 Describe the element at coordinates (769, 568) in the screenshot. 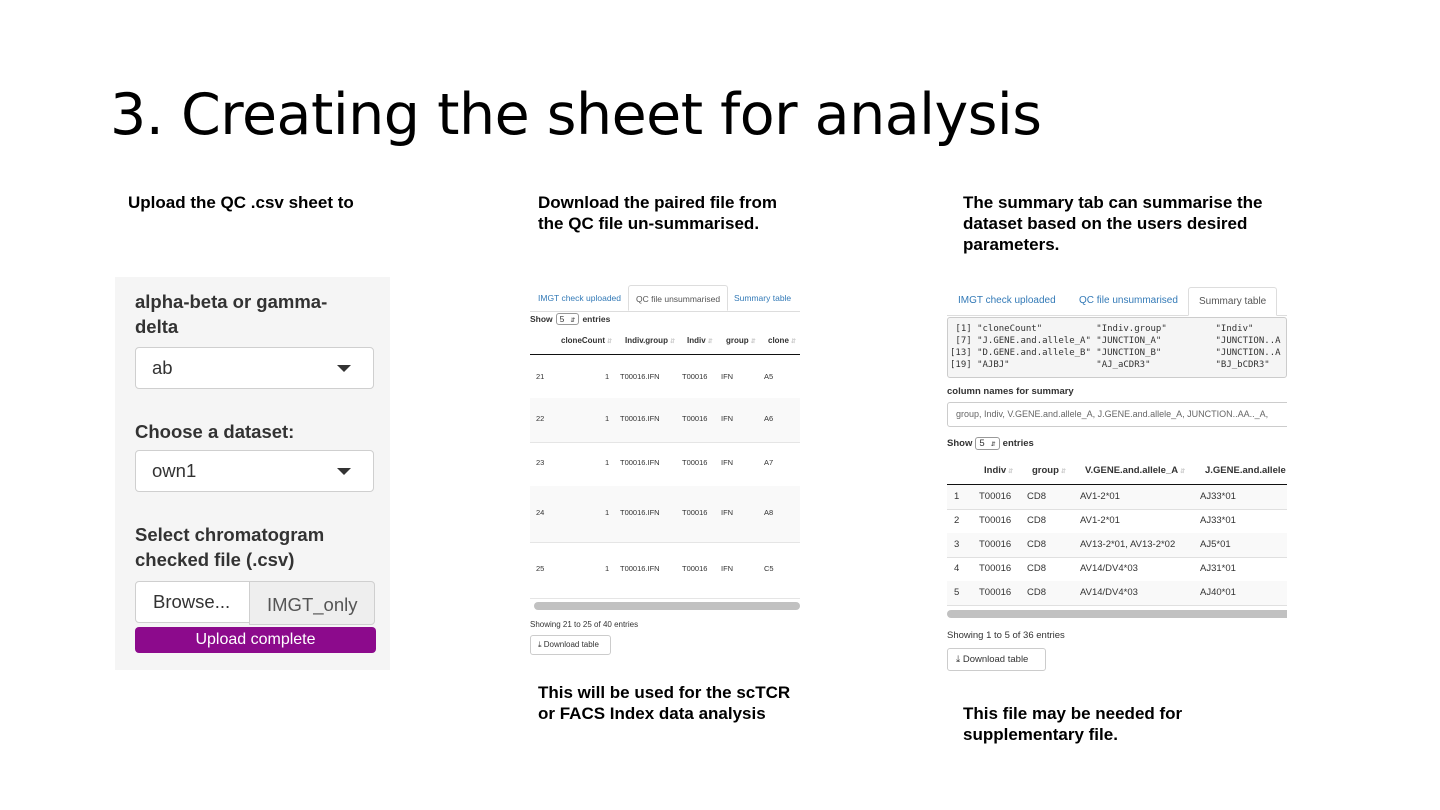

I see `table-cell: C5` at that location.